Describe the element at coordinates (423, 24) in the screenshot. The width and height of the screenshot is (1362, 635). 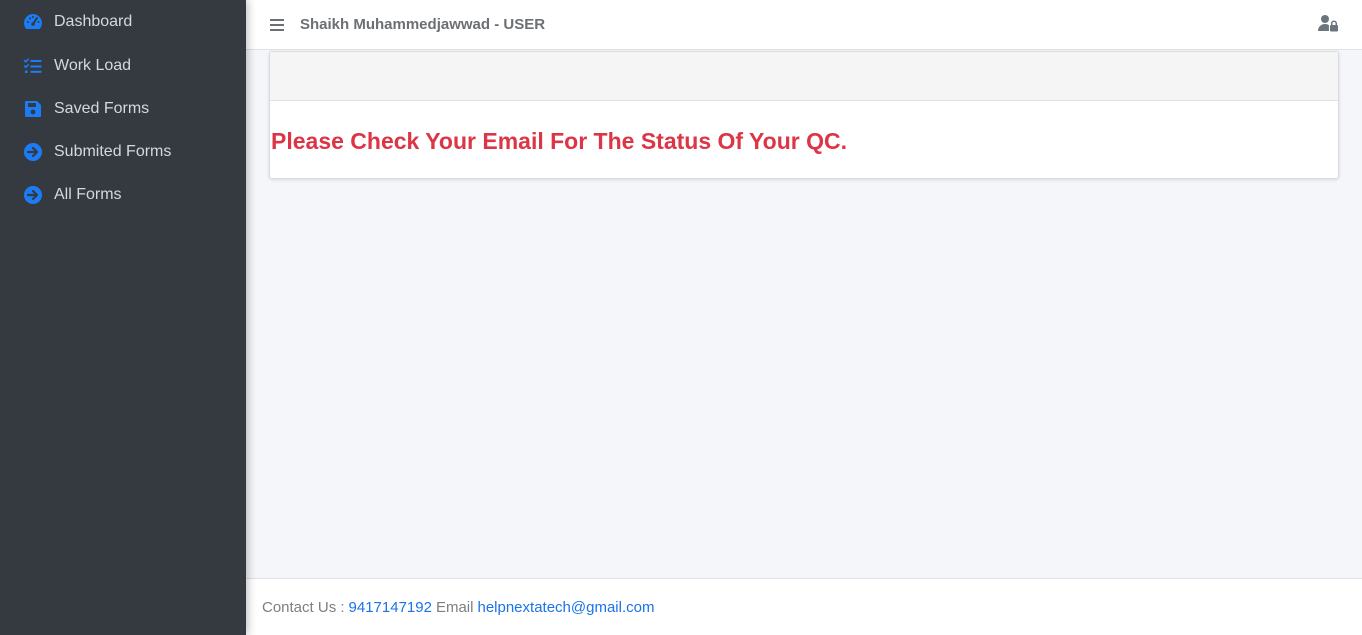
I see `page-title: Shaikh Muhammedjawwad - USER` at that location.